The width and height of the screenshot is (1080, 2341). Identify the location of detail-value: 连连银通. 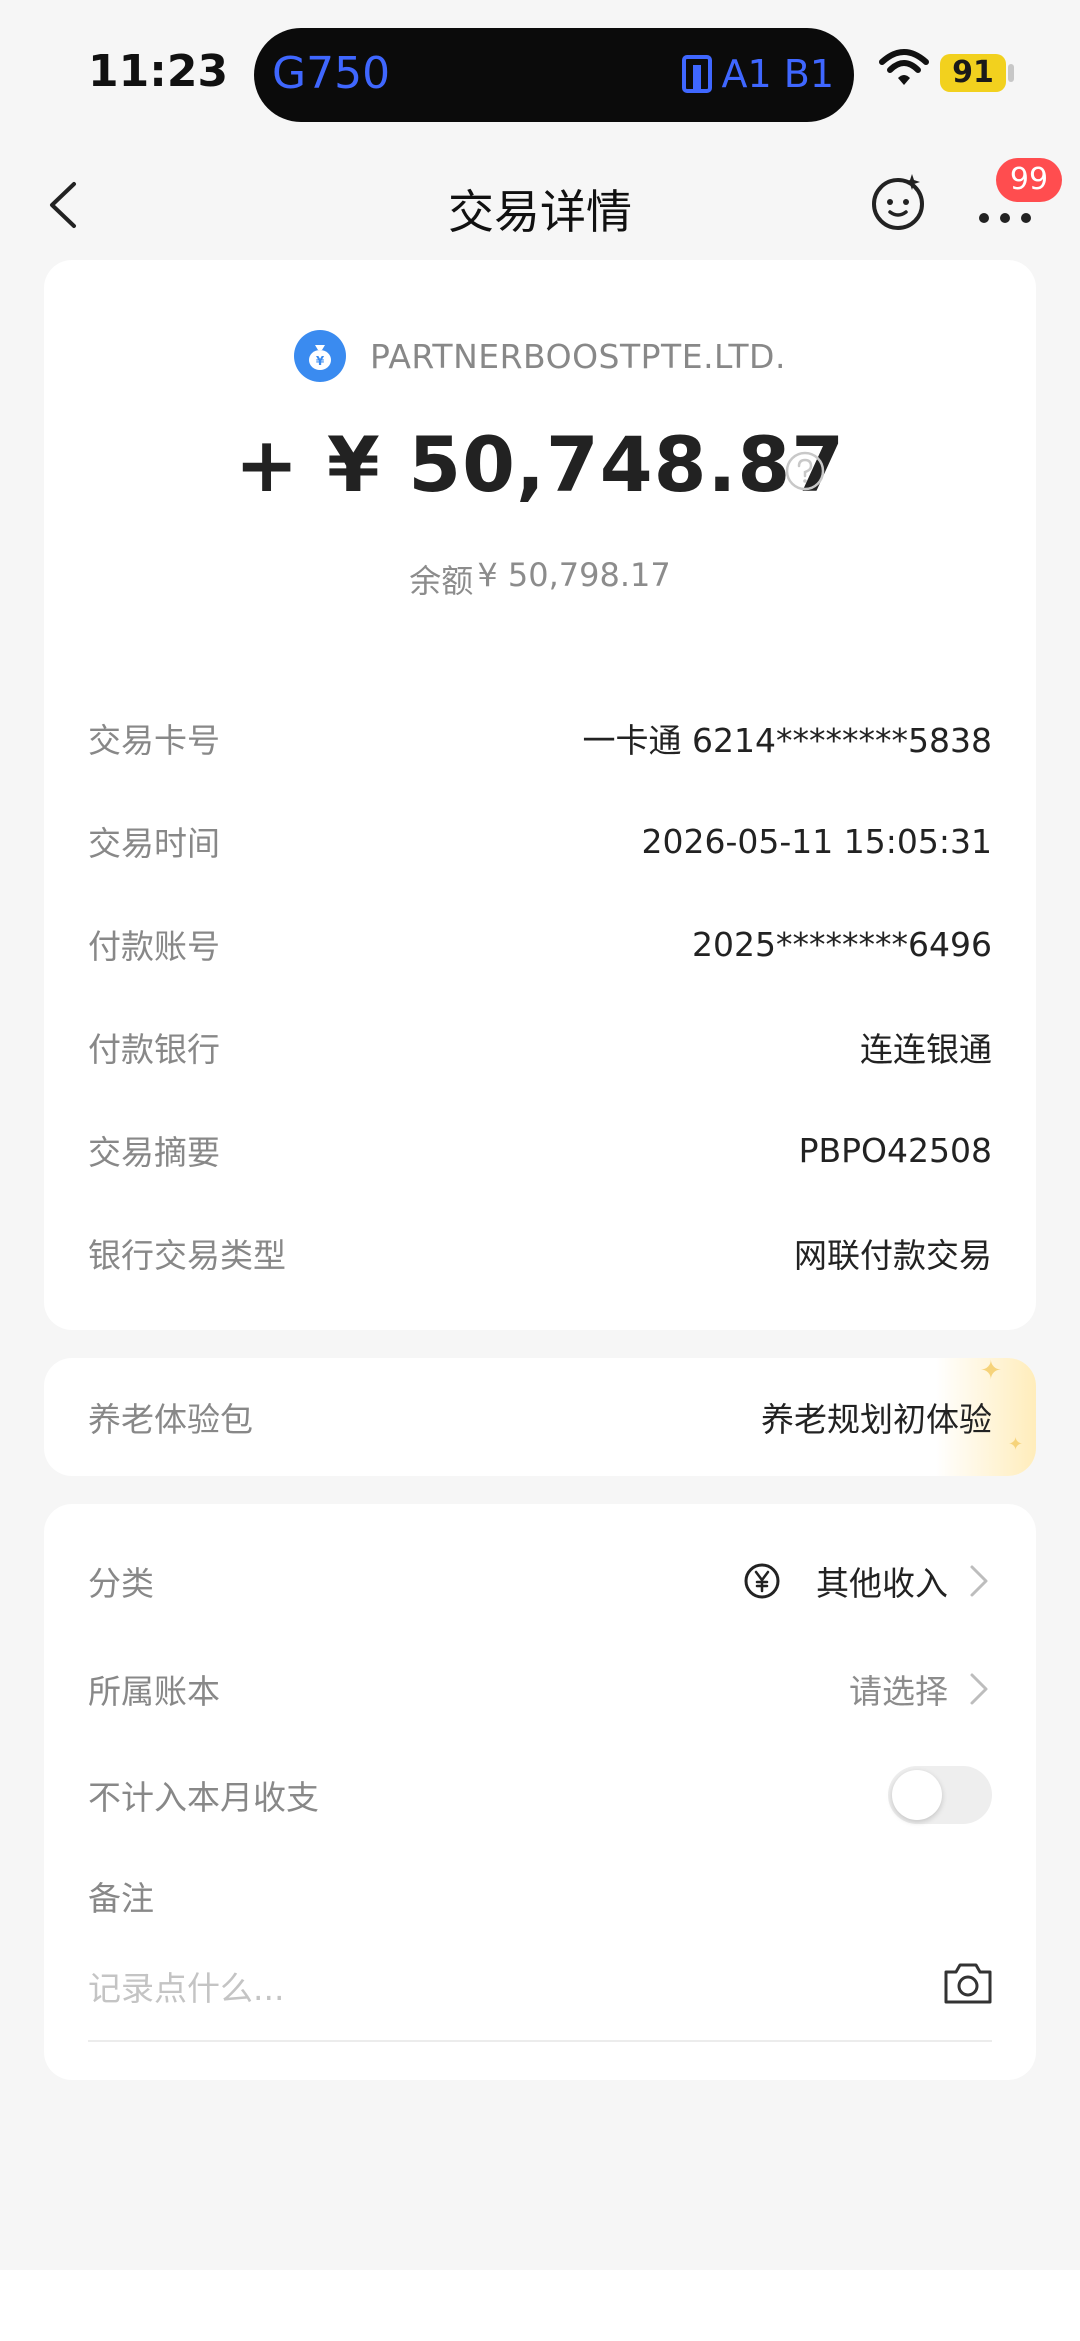
(926, 1049).